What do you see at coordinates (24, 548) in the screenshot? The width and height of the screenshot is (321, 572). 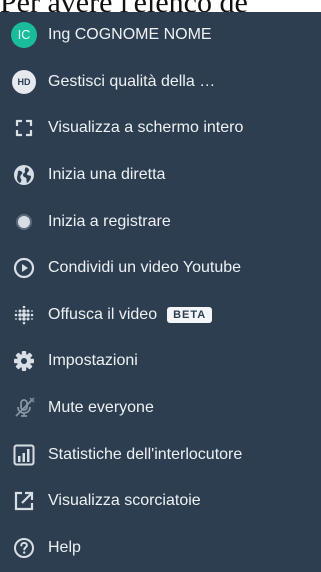 I see `help-icon` at bounding box center [24, 548].